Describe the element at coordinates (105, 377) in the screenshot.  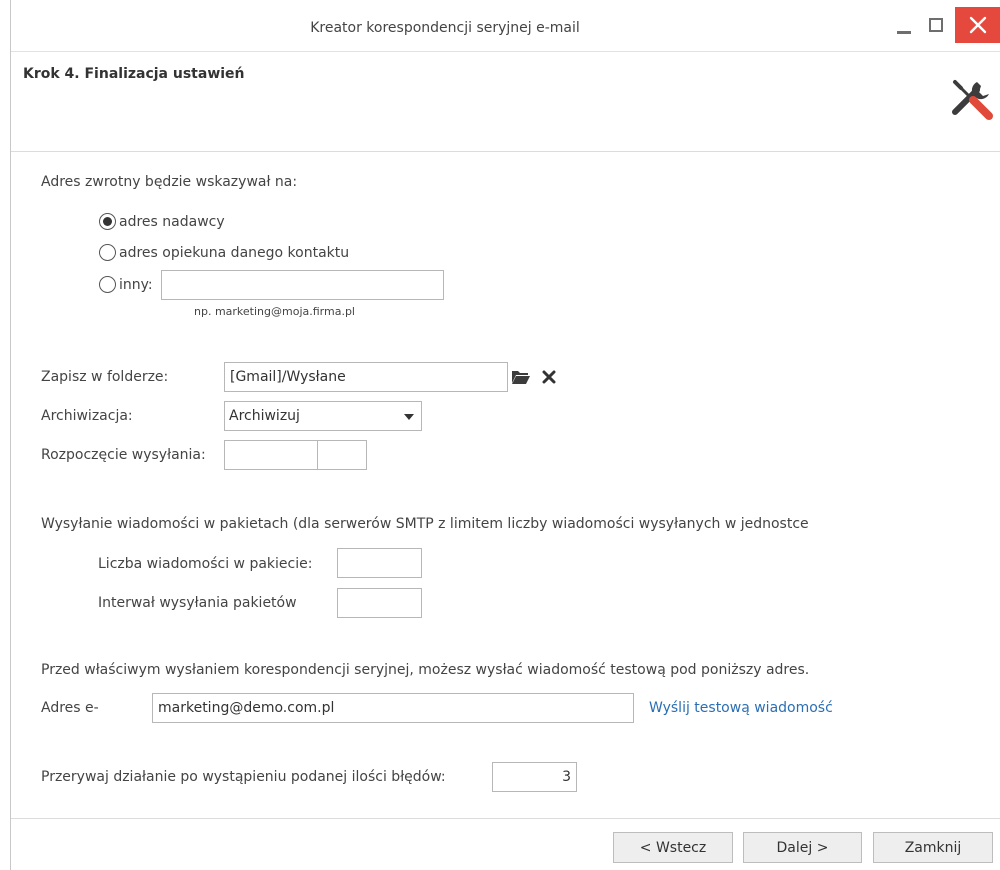
I see `folder-label: Zapisz w folderze:` at that location.